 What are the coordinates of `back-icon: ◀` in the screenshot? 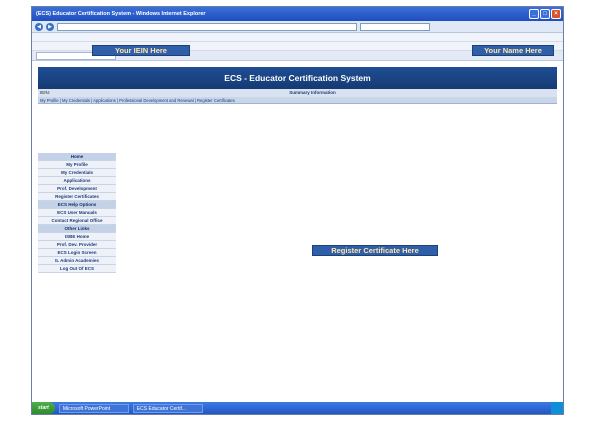 It's located at (39, 26).